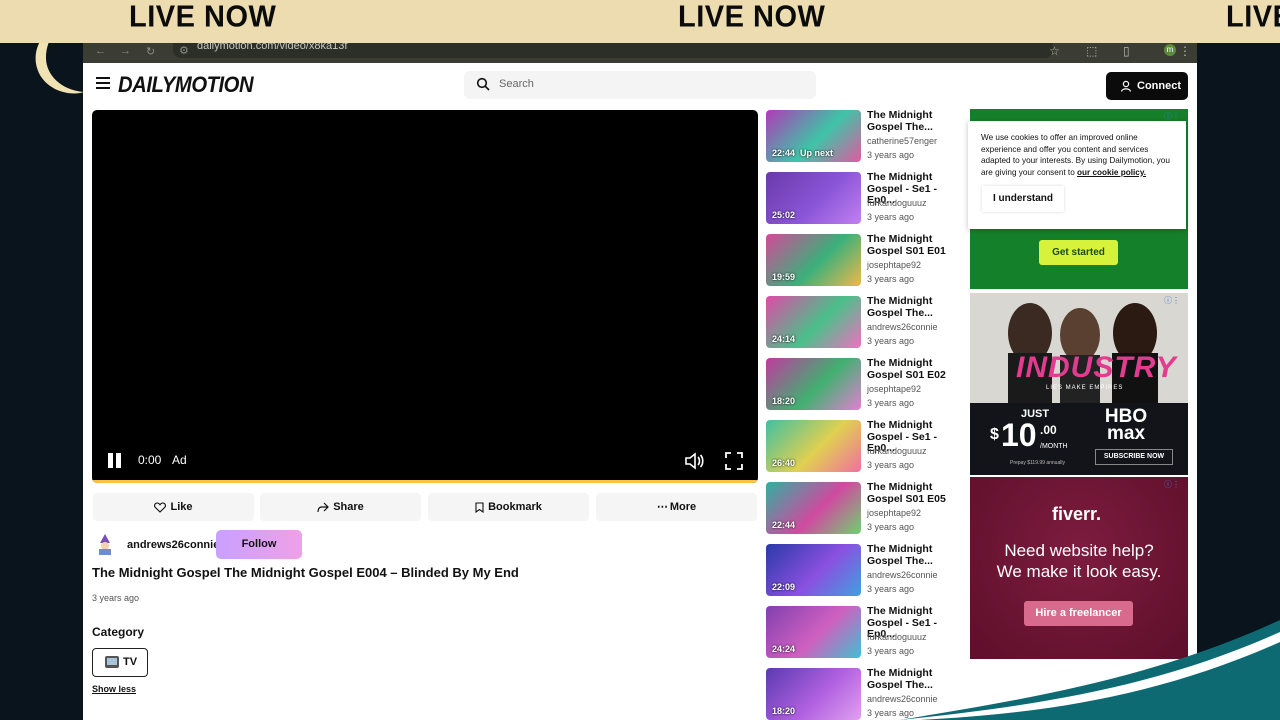 This screenshot has height=720, width=1280. I want to click on video-thumbnail: 22:44 Up next, so click(813, 136).